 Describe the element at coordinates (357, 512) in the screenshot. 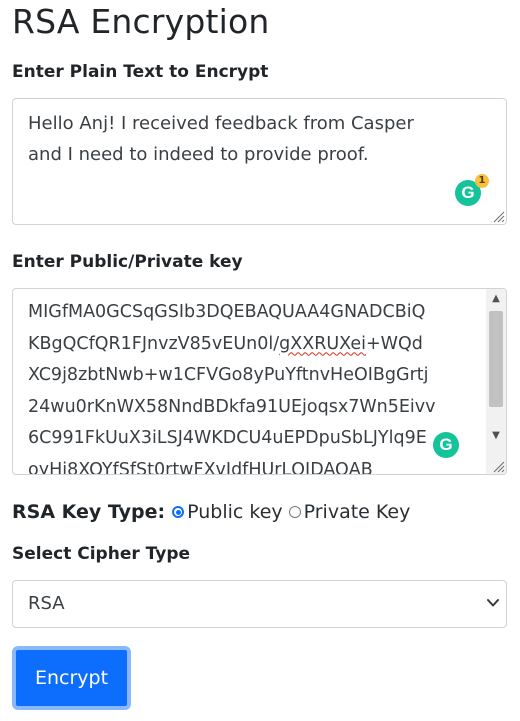

I see `private-key-label: Private Key` at that location.